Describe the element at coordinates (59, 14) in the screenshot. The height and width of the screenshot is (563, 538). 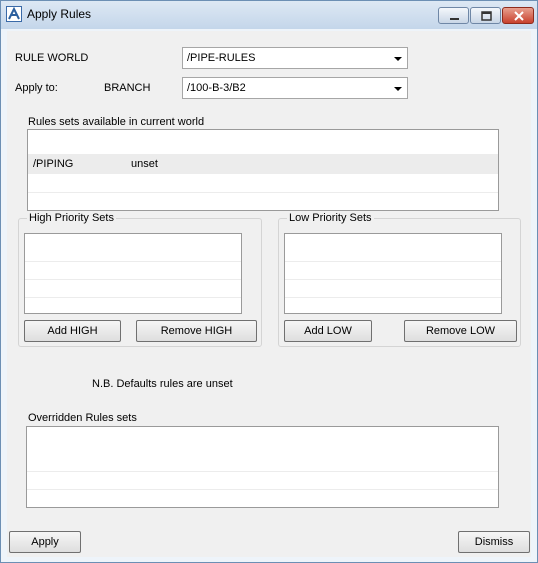
I see `window-title: Apply Rules` at that location.